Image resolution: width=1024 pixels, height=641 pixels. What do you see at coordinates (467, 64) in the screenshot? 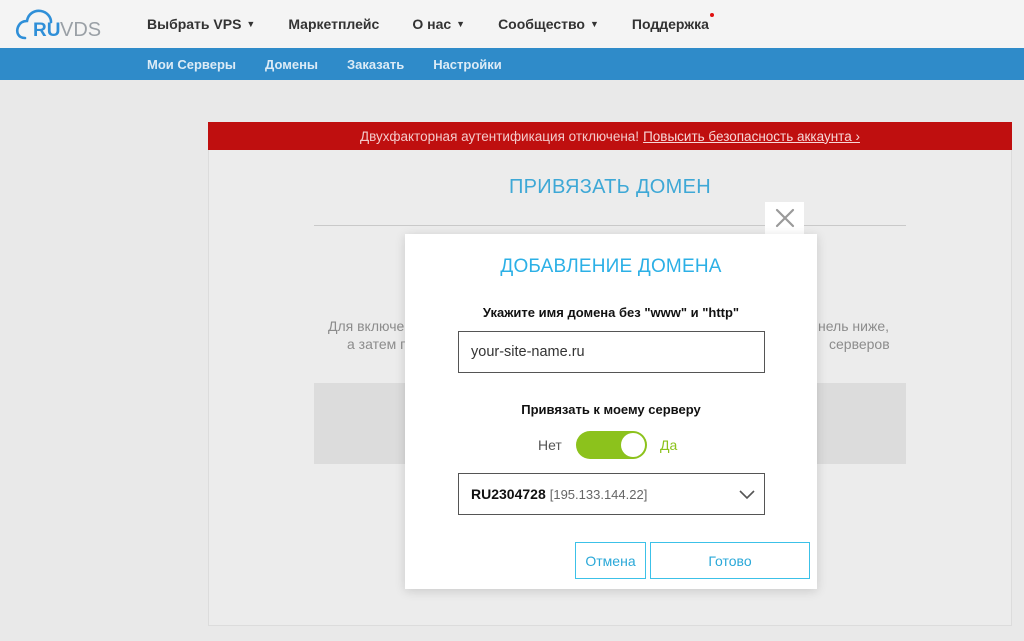
I see `subnav-settings: Настройки` at bounding box center [467, 64].